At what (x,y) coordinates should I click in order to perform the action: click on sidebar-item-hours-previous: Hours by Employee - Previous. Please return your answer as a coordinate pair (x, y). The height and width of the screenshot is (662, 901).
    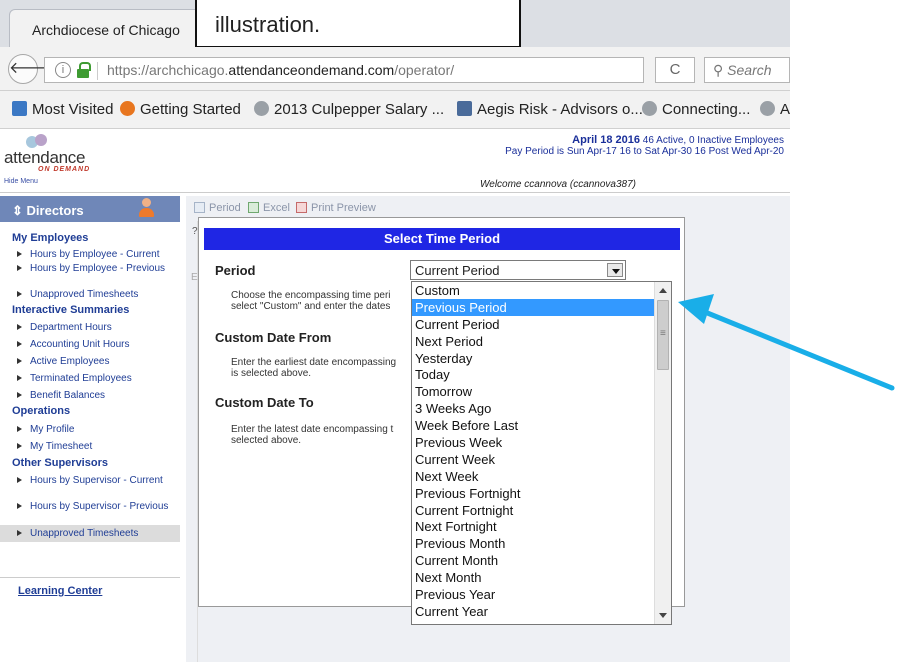
    Looking at the image, I should click on (90, 268).